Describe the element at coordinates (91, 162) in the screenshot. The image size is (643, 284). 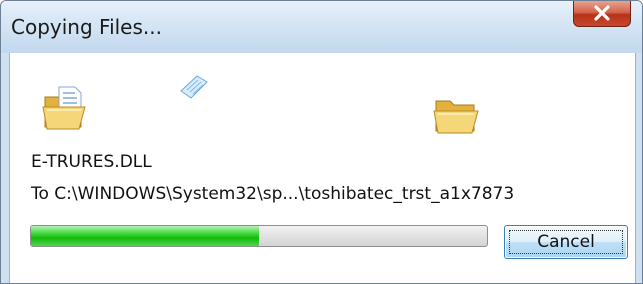
I see `current-file-name: E-TRURES.DLL` at that location.